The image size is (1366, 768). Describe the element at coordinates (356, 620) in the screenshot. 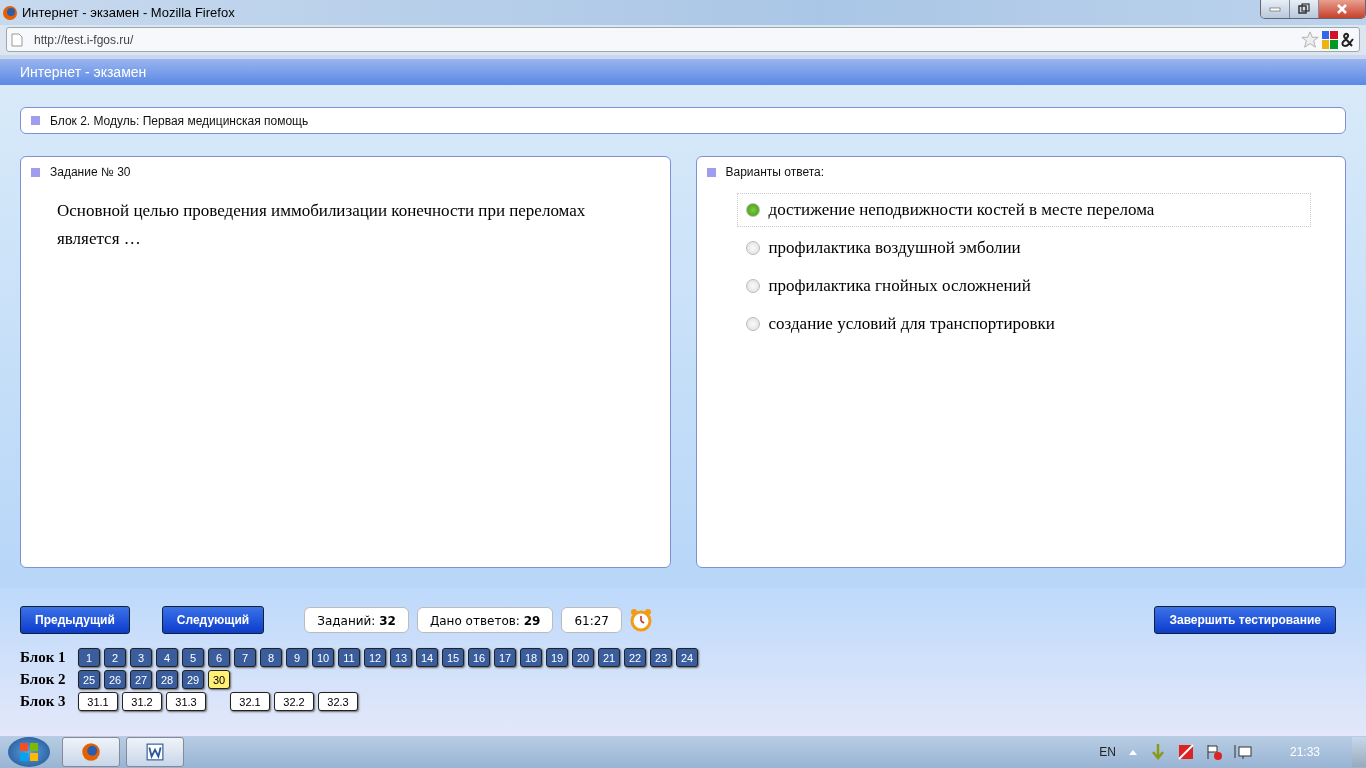

I see `stat-counter: Заданий: 32` at that location.